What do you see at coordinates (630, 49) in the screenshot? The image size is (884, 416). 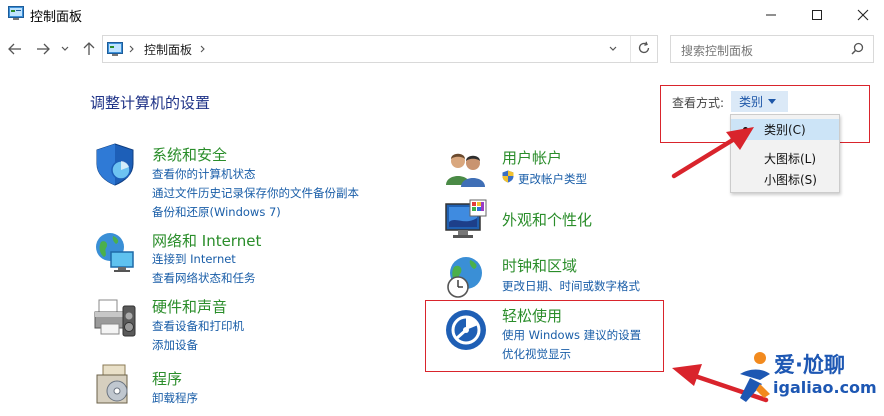 I see `divider` at bounding box center [630, 49].